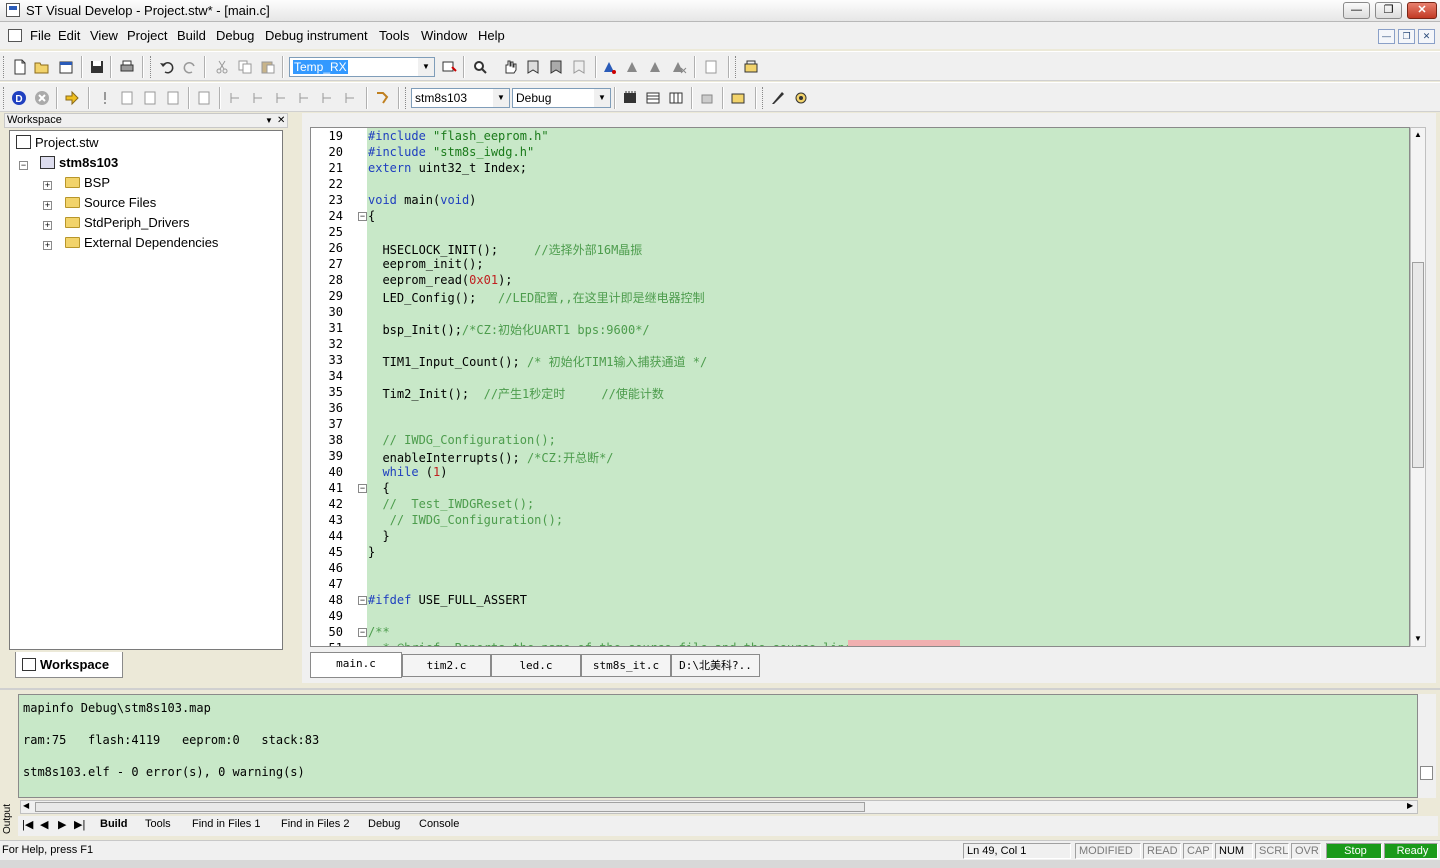 The height and width of the screenshot is (868, 1440). What do you see at coordinates (315, 824) in the screenshot?
I see `tab-find-in-files-2: Find in Files 2` at bounding box center [315, 824].